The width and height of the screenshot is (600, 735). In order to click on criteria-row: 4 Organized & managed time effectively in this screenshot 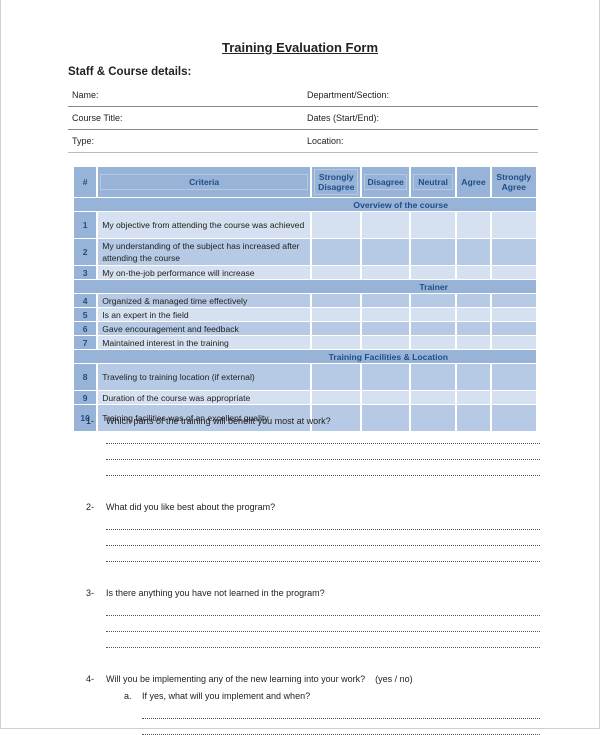, I will do `click(305, 300)`.